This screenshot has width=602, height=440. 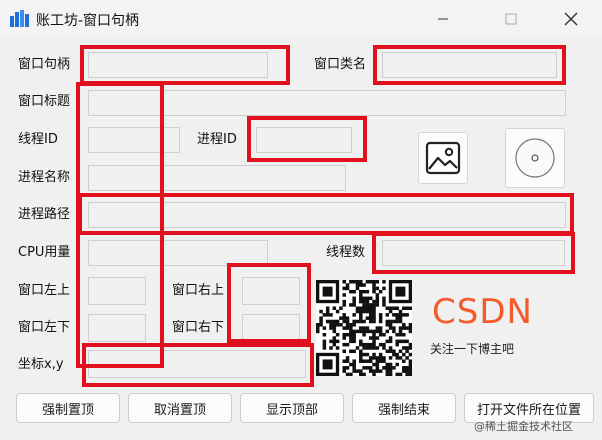 I want to click on cpu-usage-label: CPU用量, so click(x=44, y=252).